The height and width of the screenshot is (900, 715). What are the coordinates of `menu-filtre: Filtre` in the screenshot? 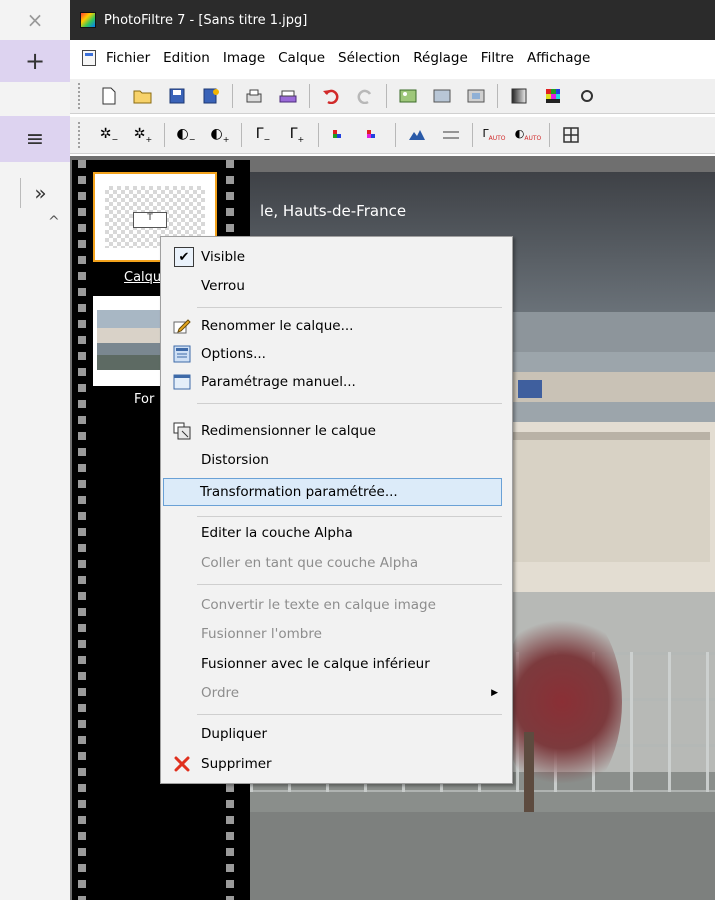 It's located at (497, 58).